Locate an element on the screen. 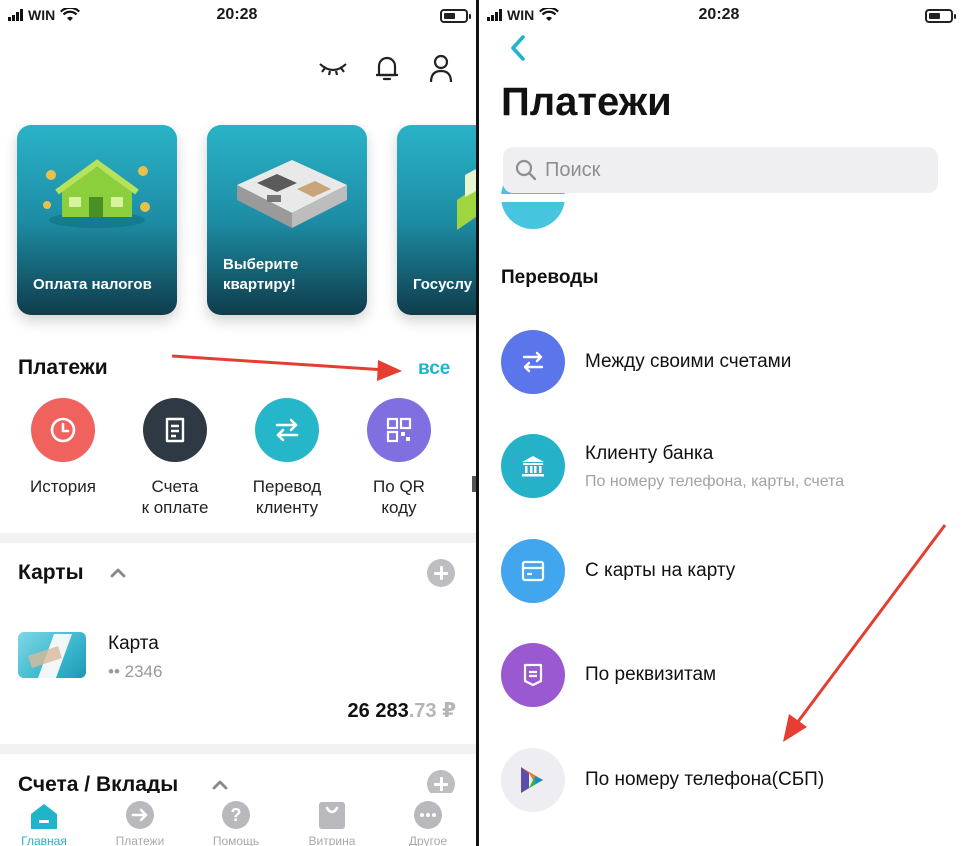 The image size is (967, 846). tab-home: Главная is located at coordinates (44, 822).